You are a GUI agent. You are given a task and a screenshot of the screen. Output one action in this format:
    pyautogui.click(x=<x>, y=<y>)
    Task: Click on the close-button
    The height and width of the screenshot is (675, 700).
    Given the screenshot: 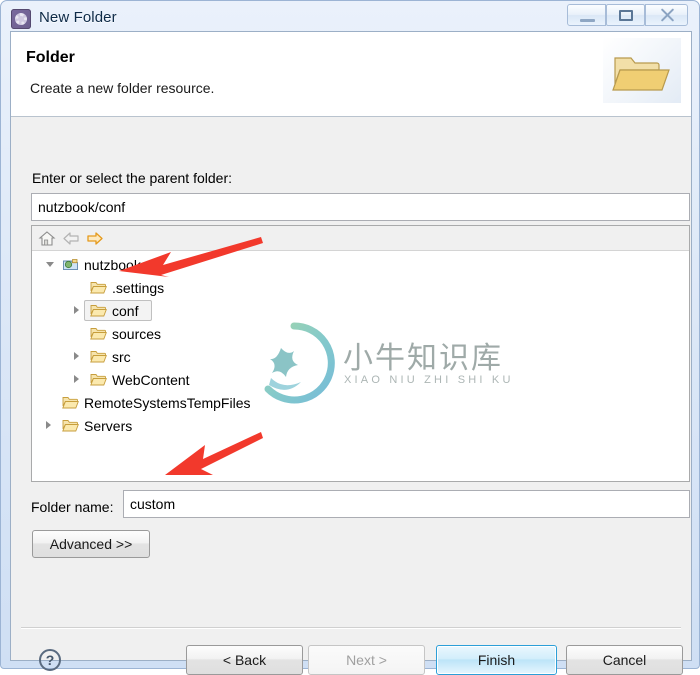 What is the action you would take?
    pyautogui.click(x=666, y=15)
    